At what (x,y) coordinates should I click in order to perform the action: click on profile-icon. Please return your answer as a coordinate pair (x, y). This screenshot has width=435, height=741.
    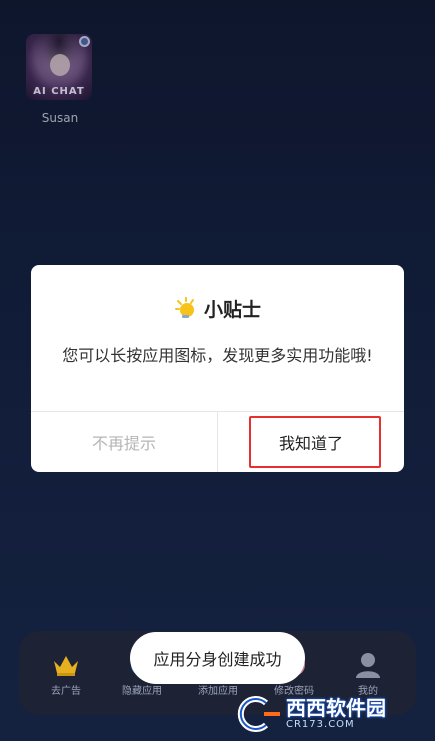
    Looking at the image, I should click on (368, 665).